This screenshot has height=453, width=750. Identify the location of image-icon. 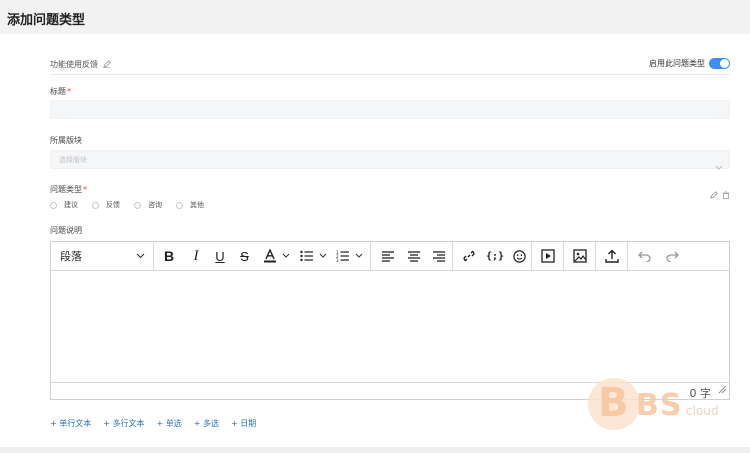
(579, 256).